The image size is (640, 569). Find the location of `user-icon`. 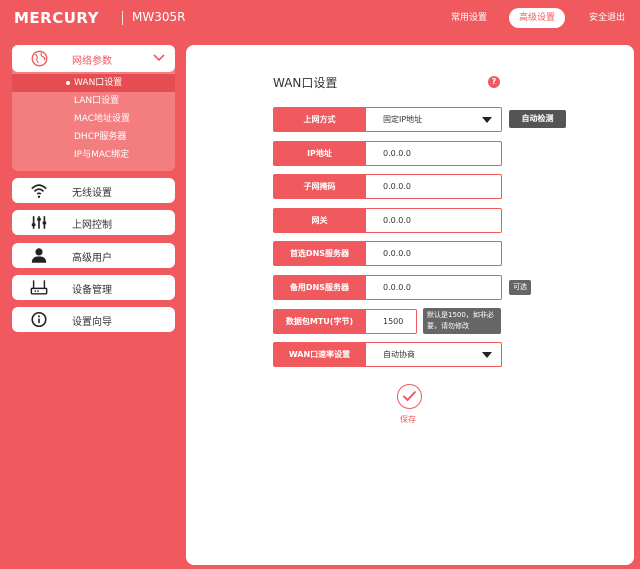

user-icon is located at coordinates (39, 255).